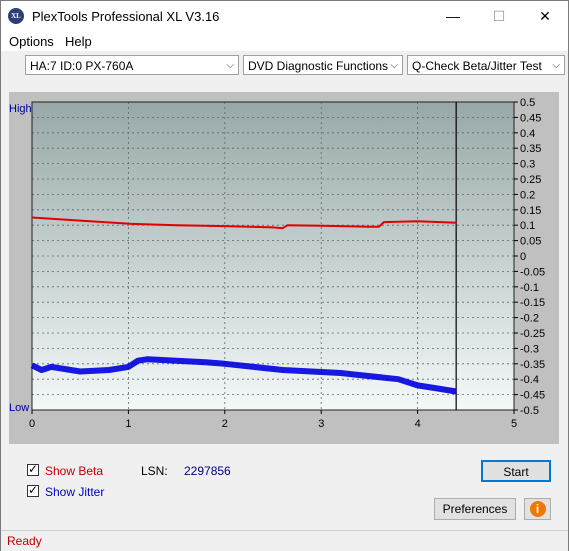  Describe the element at coordinates (20, 109) in the screenshot. I see `high-label: High` at that location.